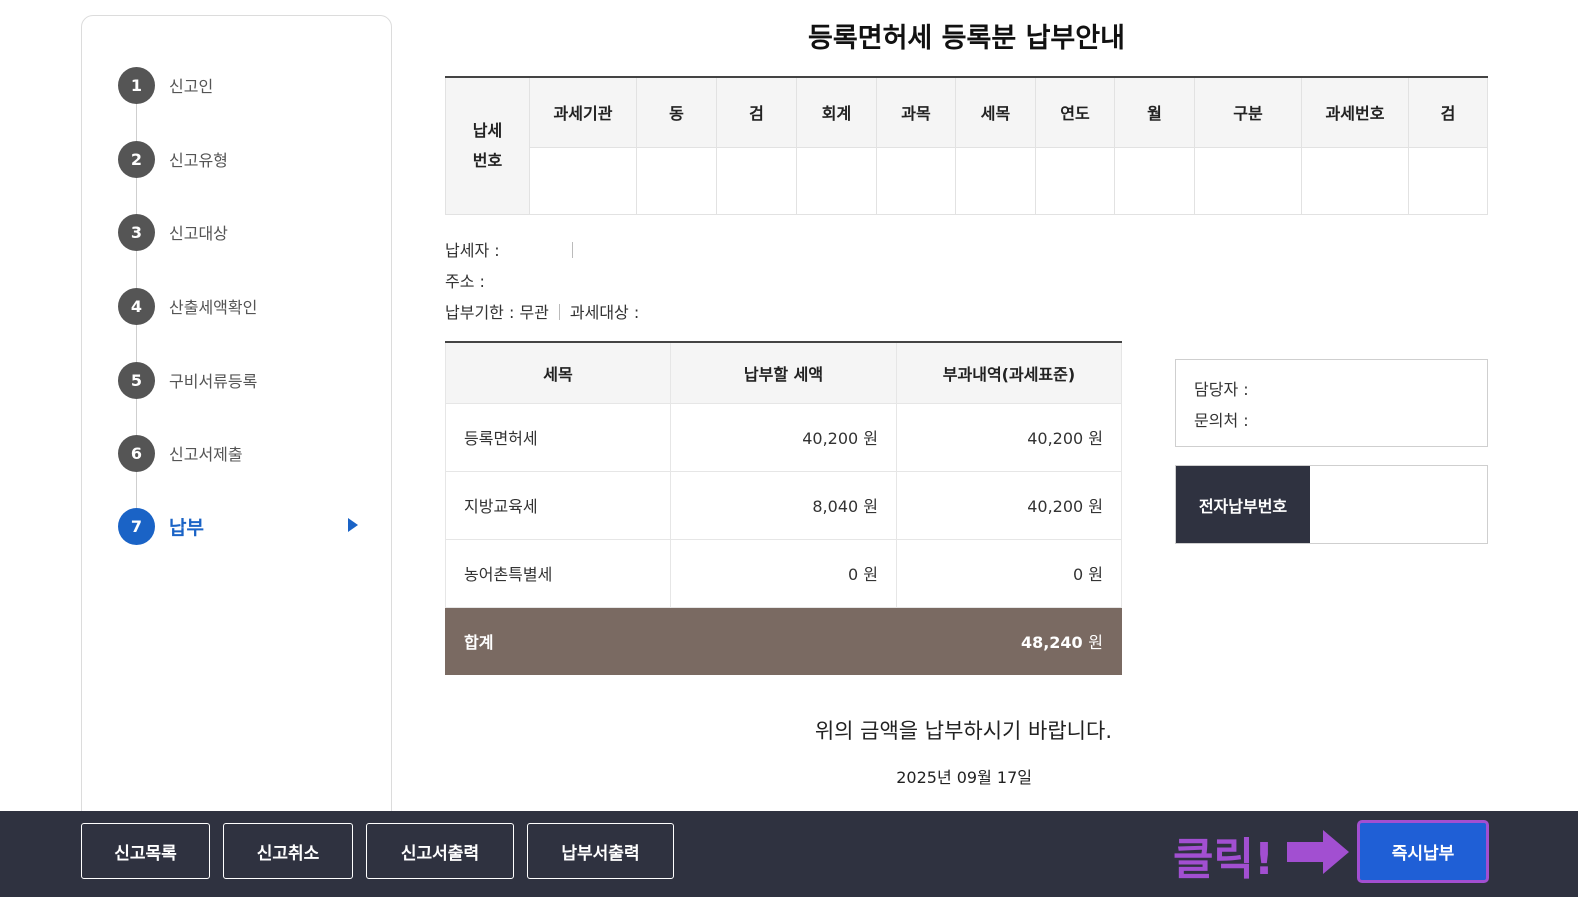 This screenshot has width=1578, height=897. Describe the element at coordinates (213, 381) in the screenshot. I see `step-label: 구비서류등록` at that location.